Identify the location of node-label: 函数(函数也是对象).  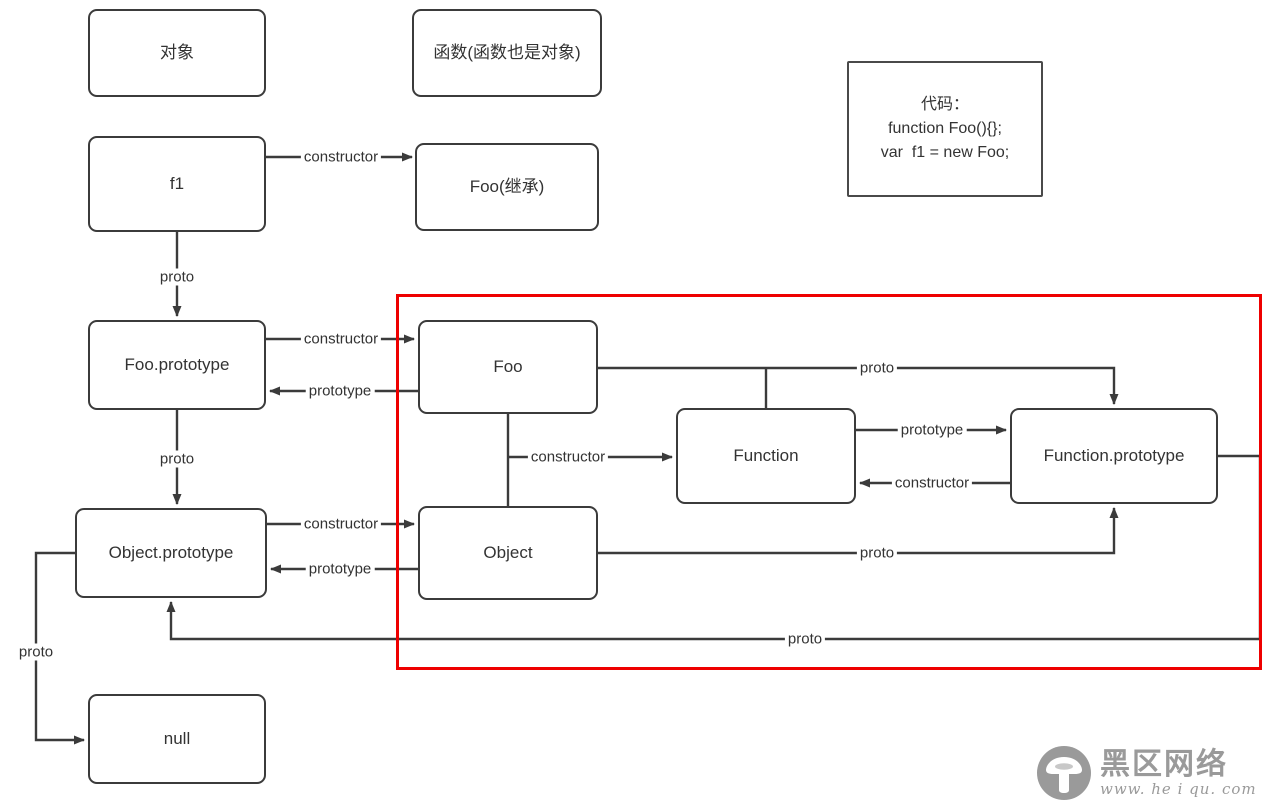
(507, 52).